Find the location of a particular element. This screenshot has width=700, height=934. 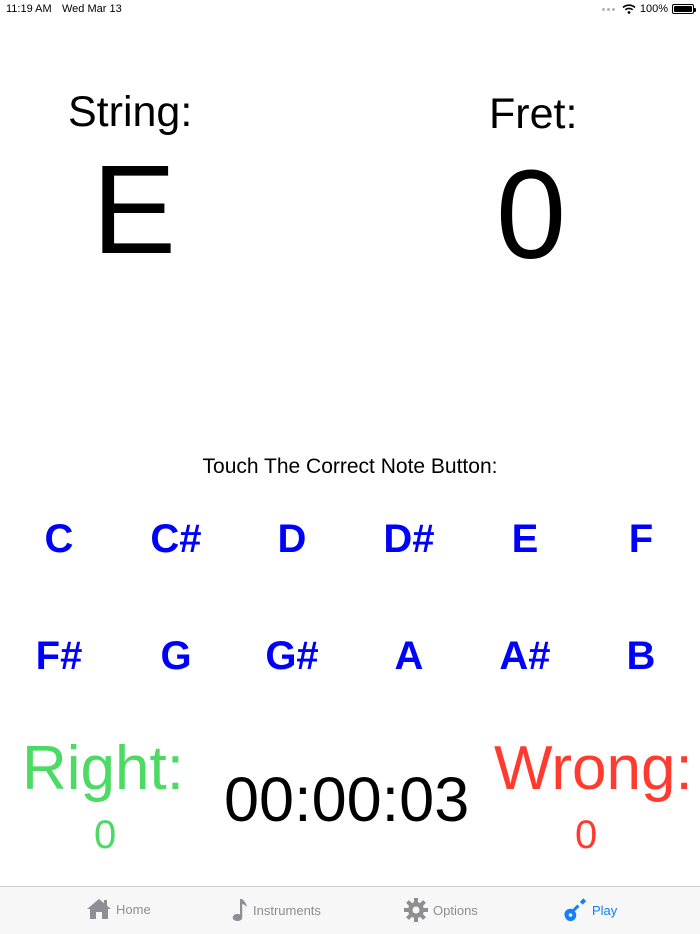

tab-home: Home is located at coordinates (118, 909).